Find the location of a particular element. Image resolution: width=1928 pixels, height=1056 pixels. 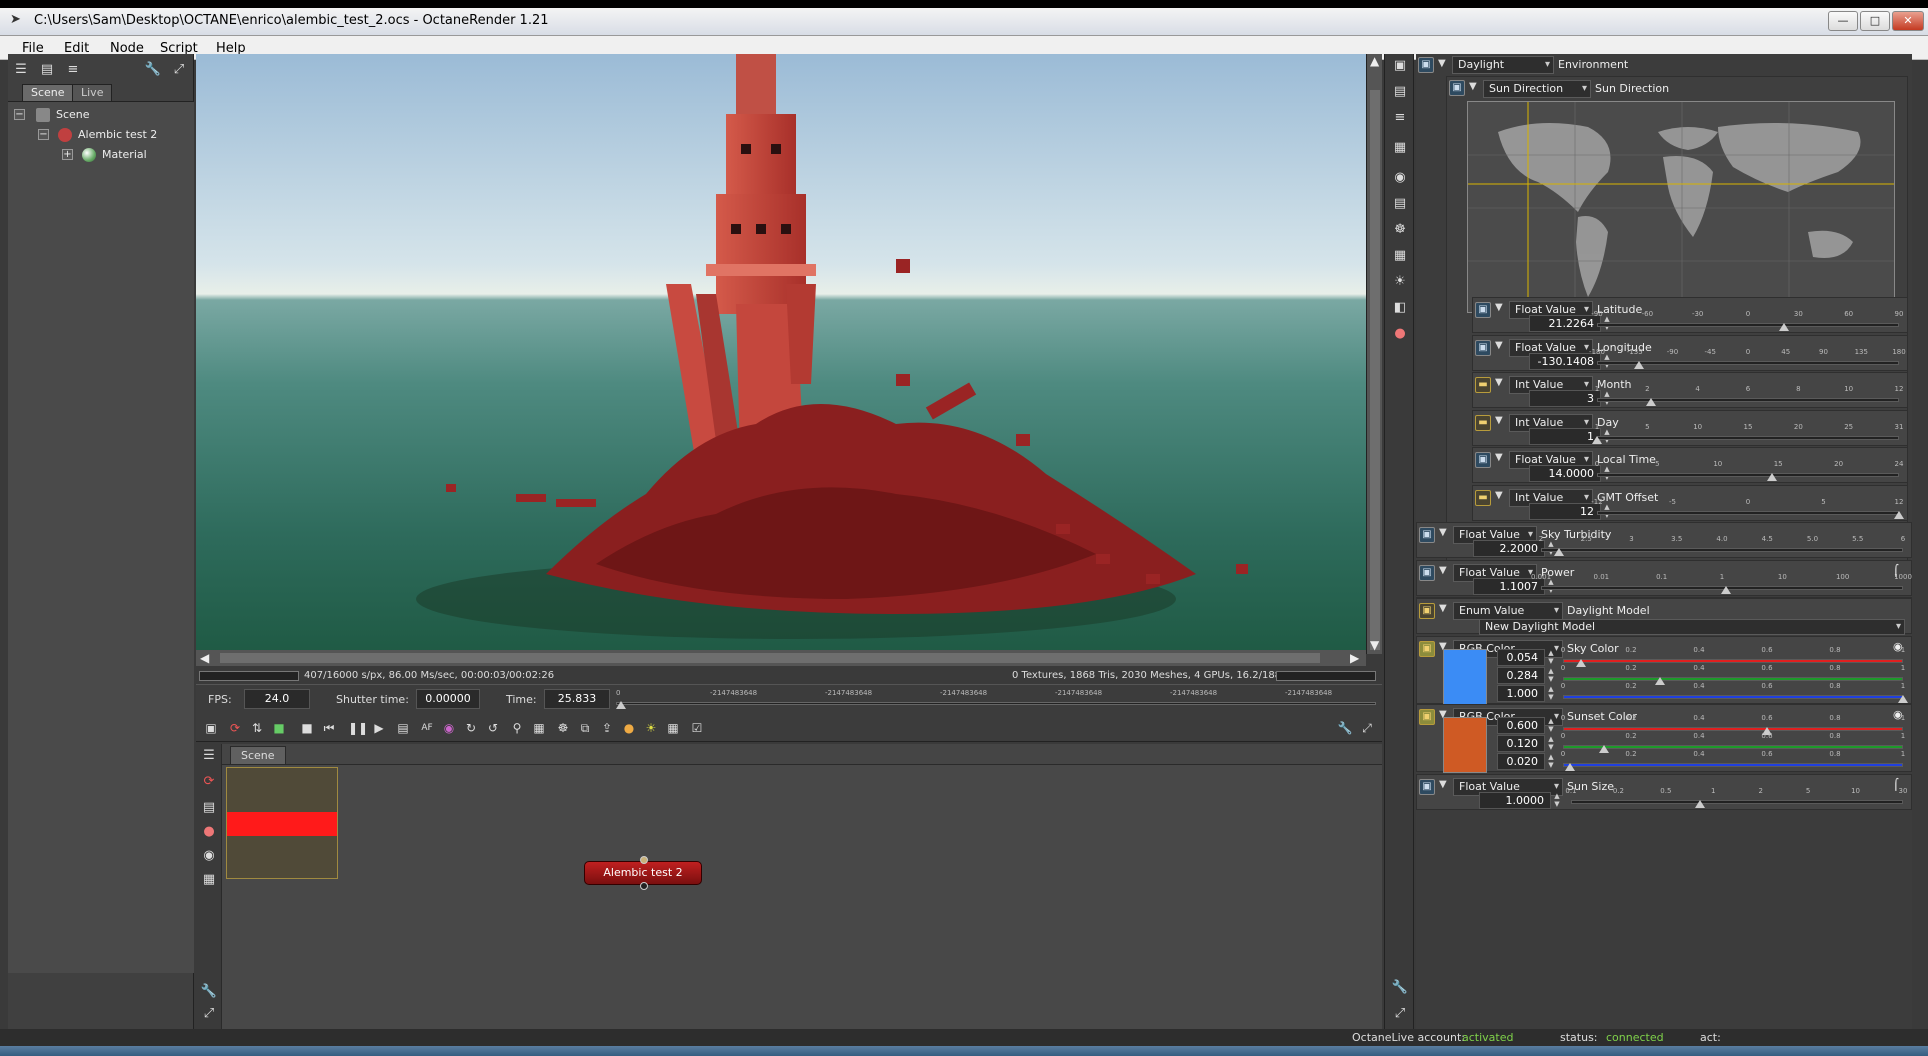

tab-scene: Scene is located at coordinates (48, 92).